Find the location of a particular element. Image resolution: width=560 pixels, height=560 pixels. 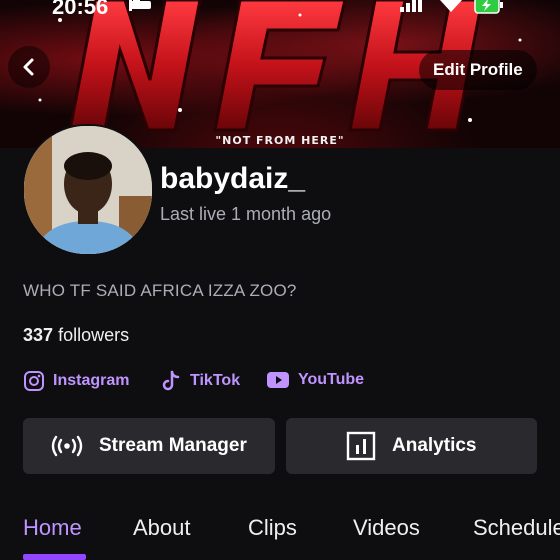

username: babydaiz_ is located at coordinates (233, 178).